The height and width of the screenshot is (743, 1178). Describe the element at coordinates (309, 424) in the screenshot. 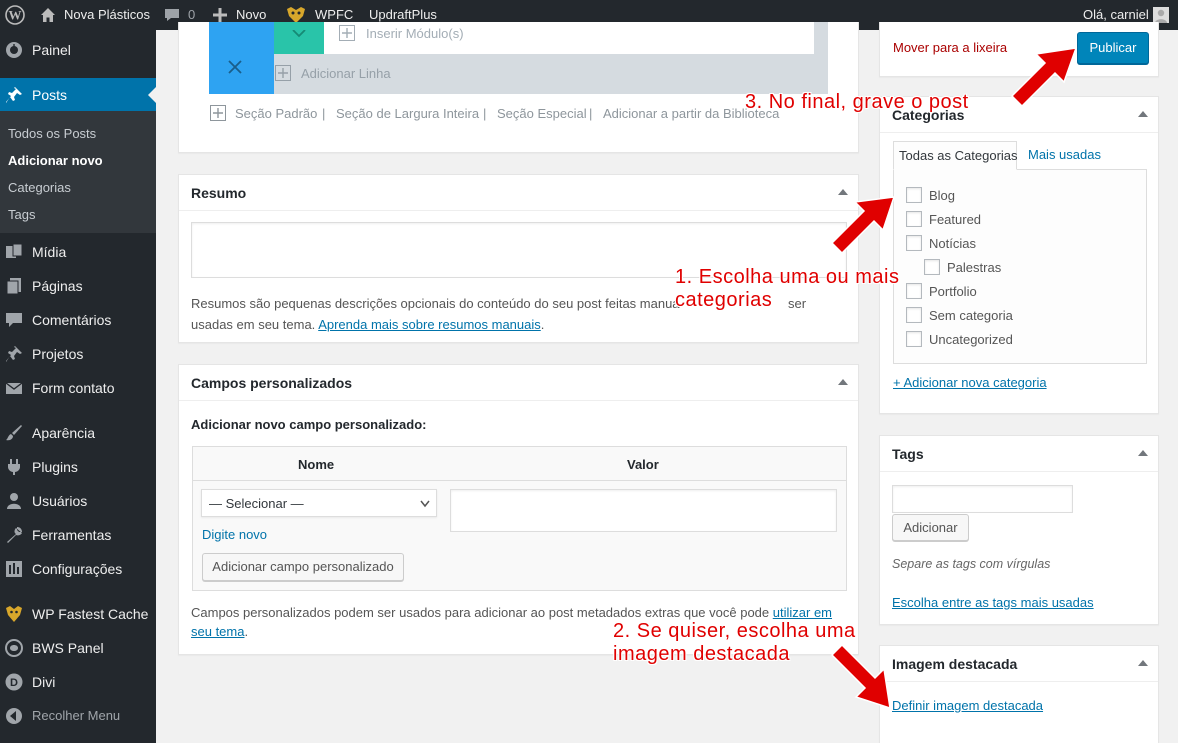

I see `add-new-field-label: Adicionar novo campo personalizado:` at that location.